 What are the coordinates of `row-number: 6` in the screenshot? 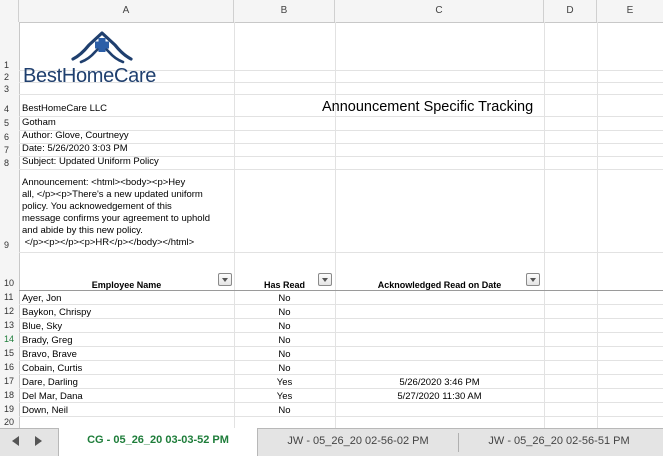 It's located at (9, 137).